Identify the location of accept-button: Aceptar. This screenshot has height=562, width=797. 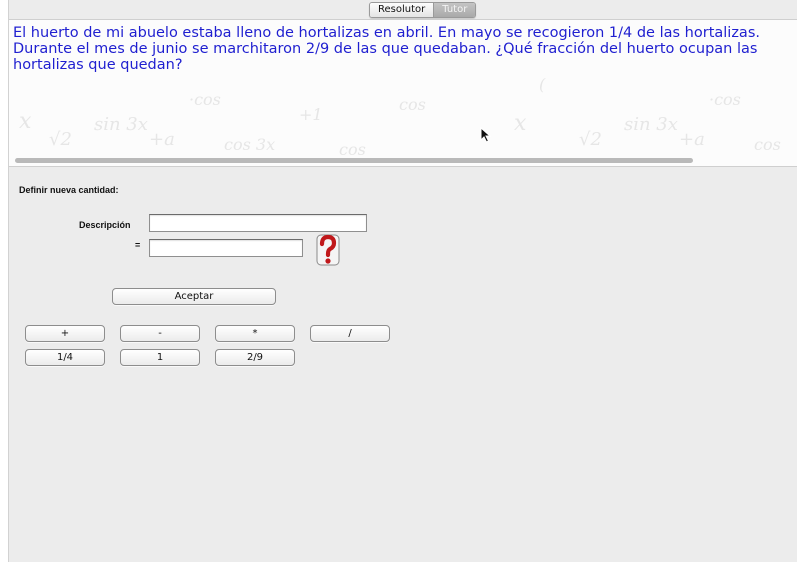
(194, 296).